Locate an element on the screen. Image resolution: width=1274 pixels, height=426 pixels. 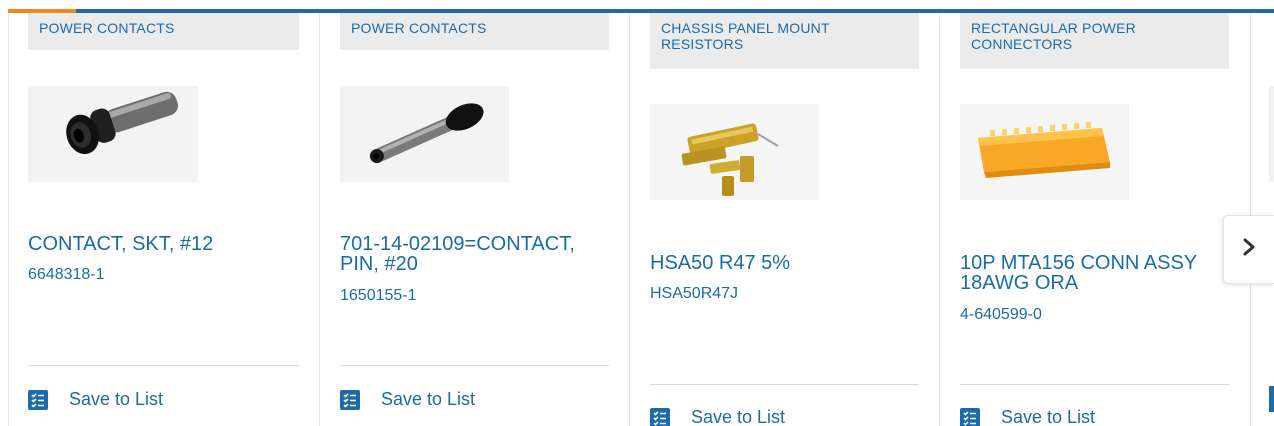
product-title-link: CONTACT, SKT, #12 is located at coordinates (163, 244).